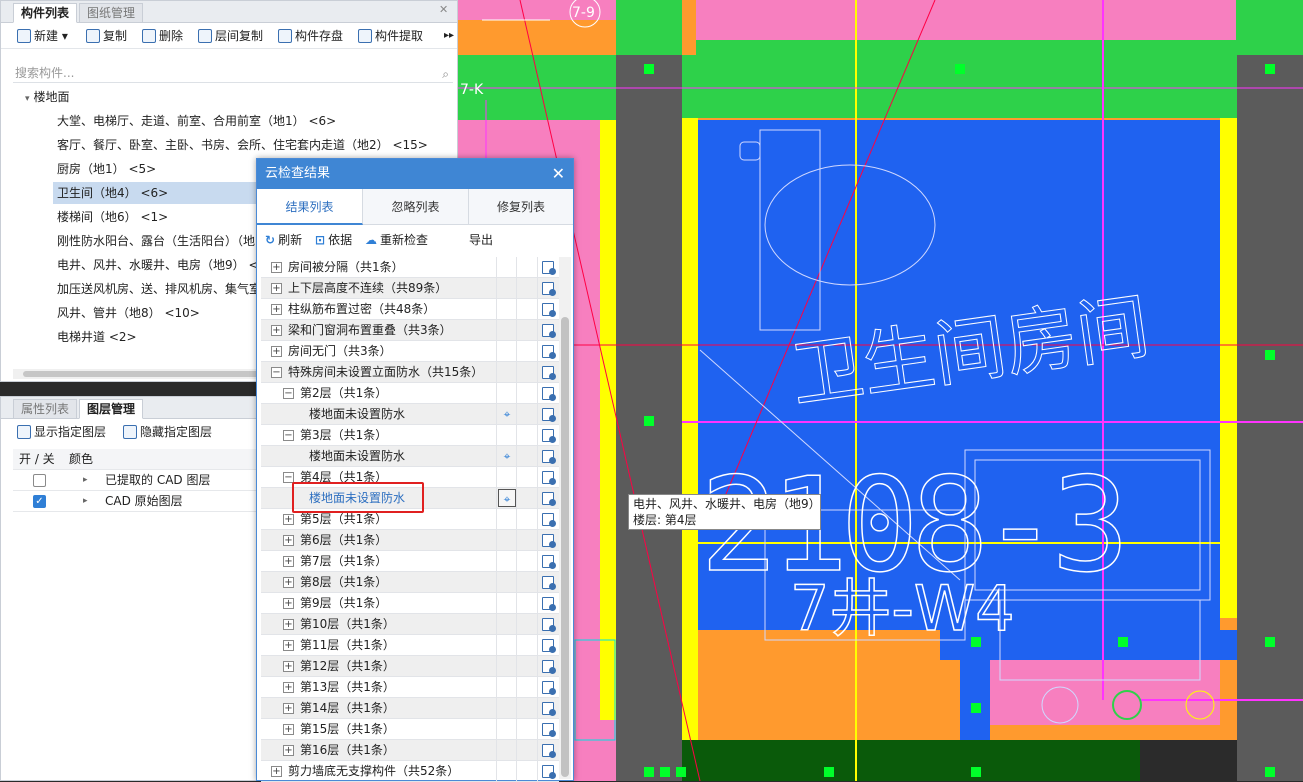 The width and height of the screenshot is (1303, 782). Describe the element at coordinates (410, 771) in the screenshot. I see `result-row: + 剪力墙底无支撑构件（共52条）` at that location.